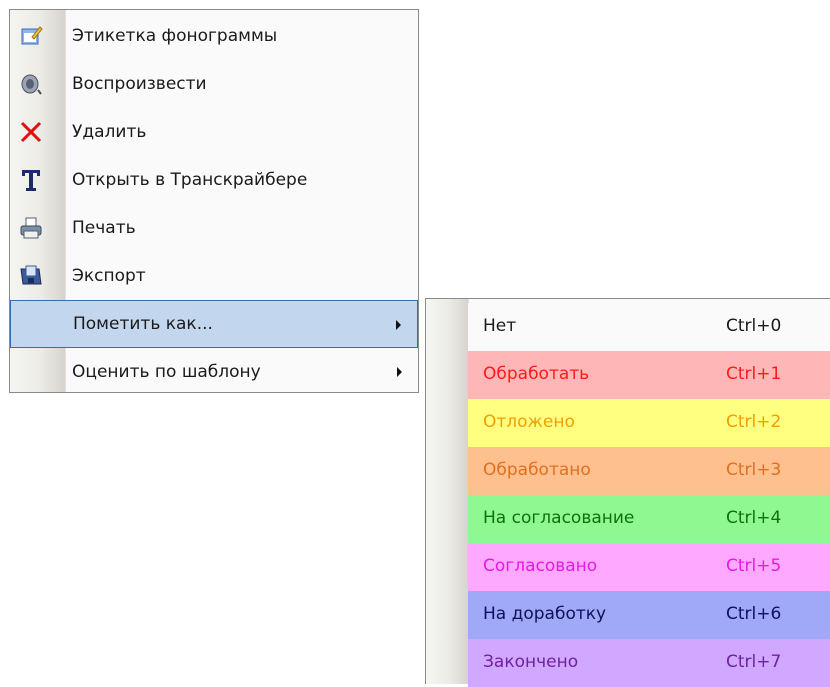 Image resolution: width=830 pixels, height=687 pixels. I want to click on mark-item-for-approval: На согласование Ctrl+4, so click(649, 519).